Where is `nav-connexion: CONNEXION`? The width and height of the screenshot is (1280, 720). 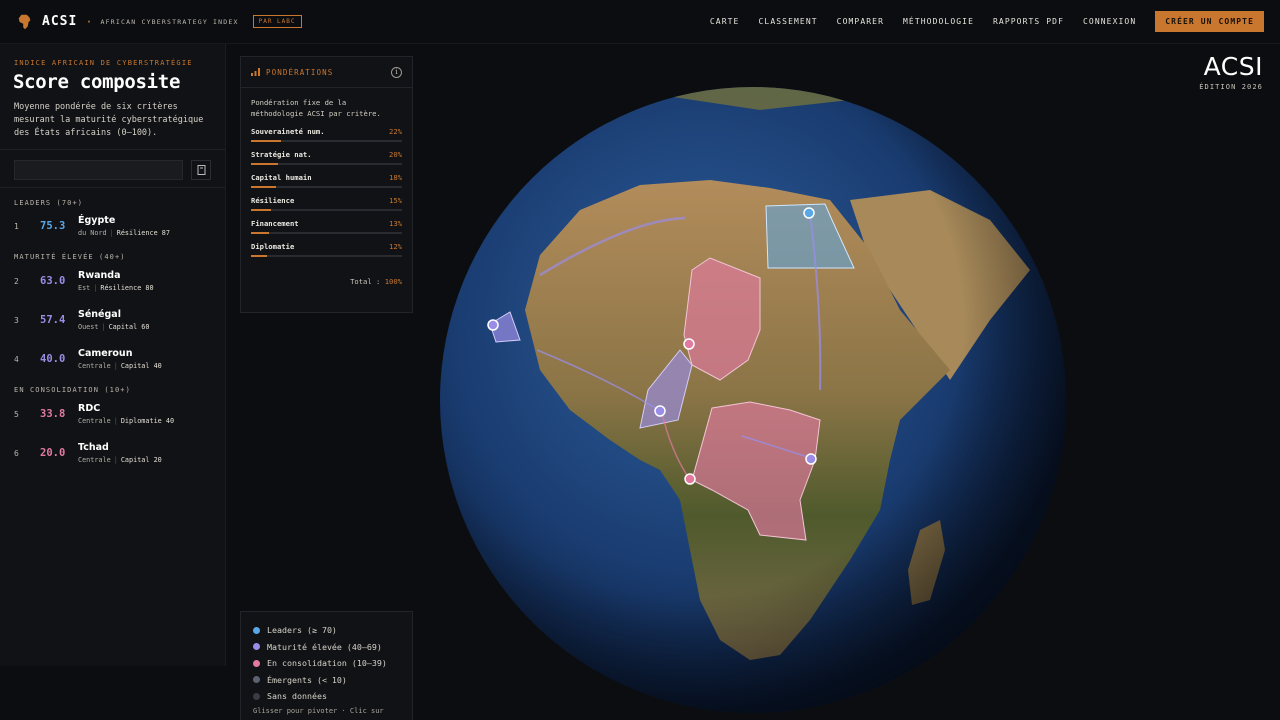 nav-connexion: CONNEXION is located at coordinates (1109, 21).